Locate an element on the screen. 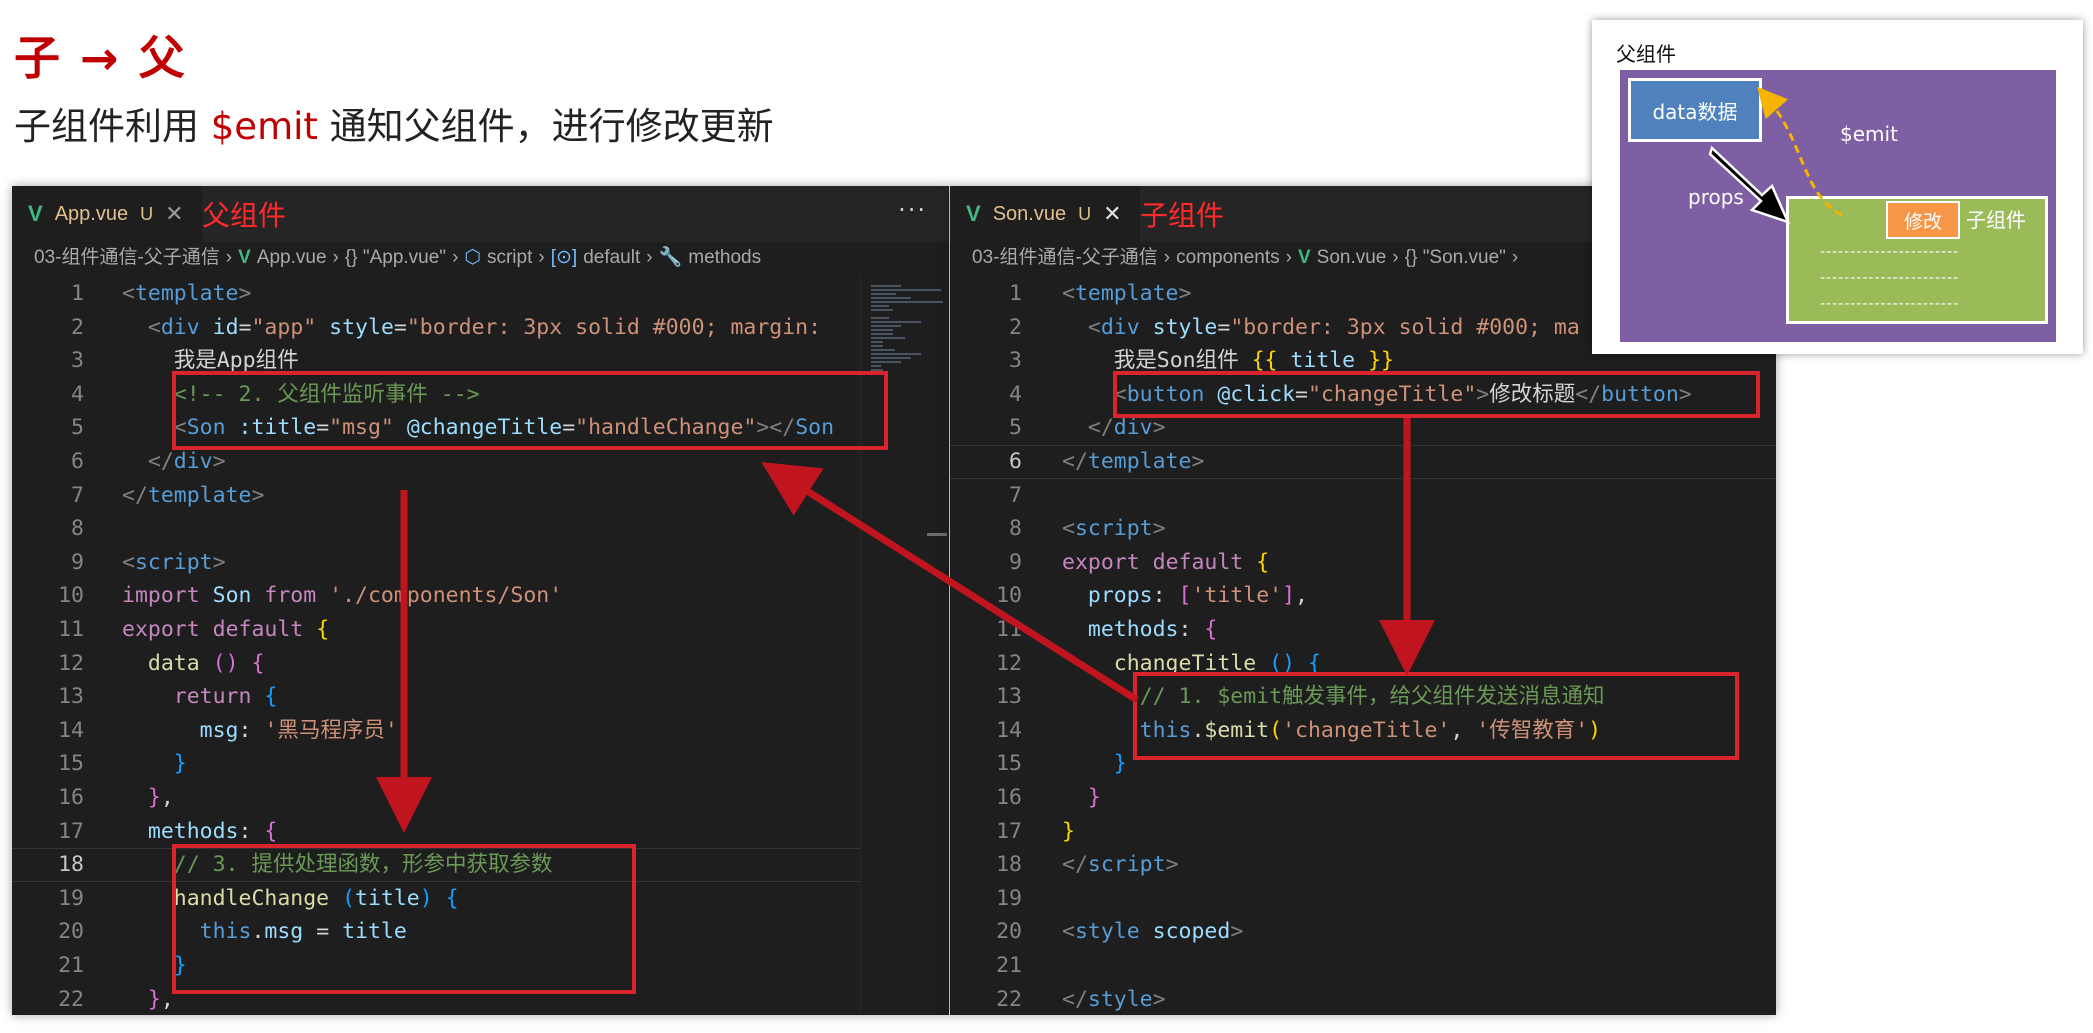  code-line: 9 <script> is located at coordinates (480, 562).